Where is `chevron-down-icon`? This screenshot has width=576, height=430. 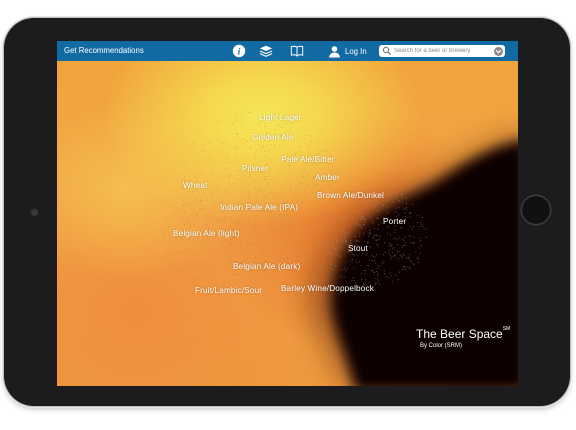
chevron-down-icon is located at coordinates (498, 51).